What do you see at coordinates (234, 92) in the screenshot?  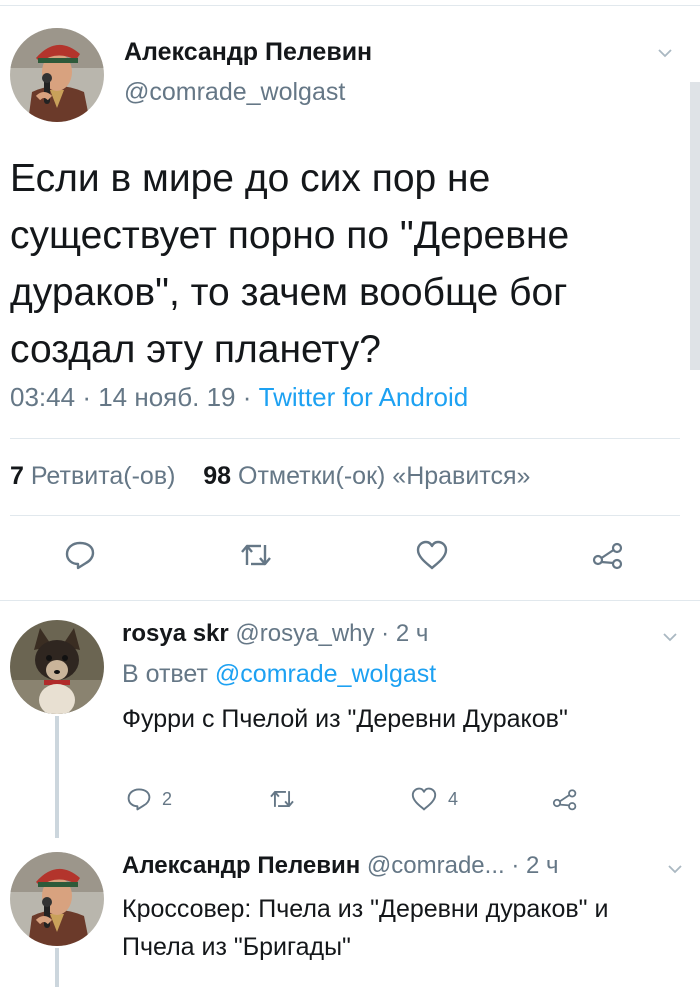 I see `author-handle: @comrade_wolgast` at bounding box center [234, 92].